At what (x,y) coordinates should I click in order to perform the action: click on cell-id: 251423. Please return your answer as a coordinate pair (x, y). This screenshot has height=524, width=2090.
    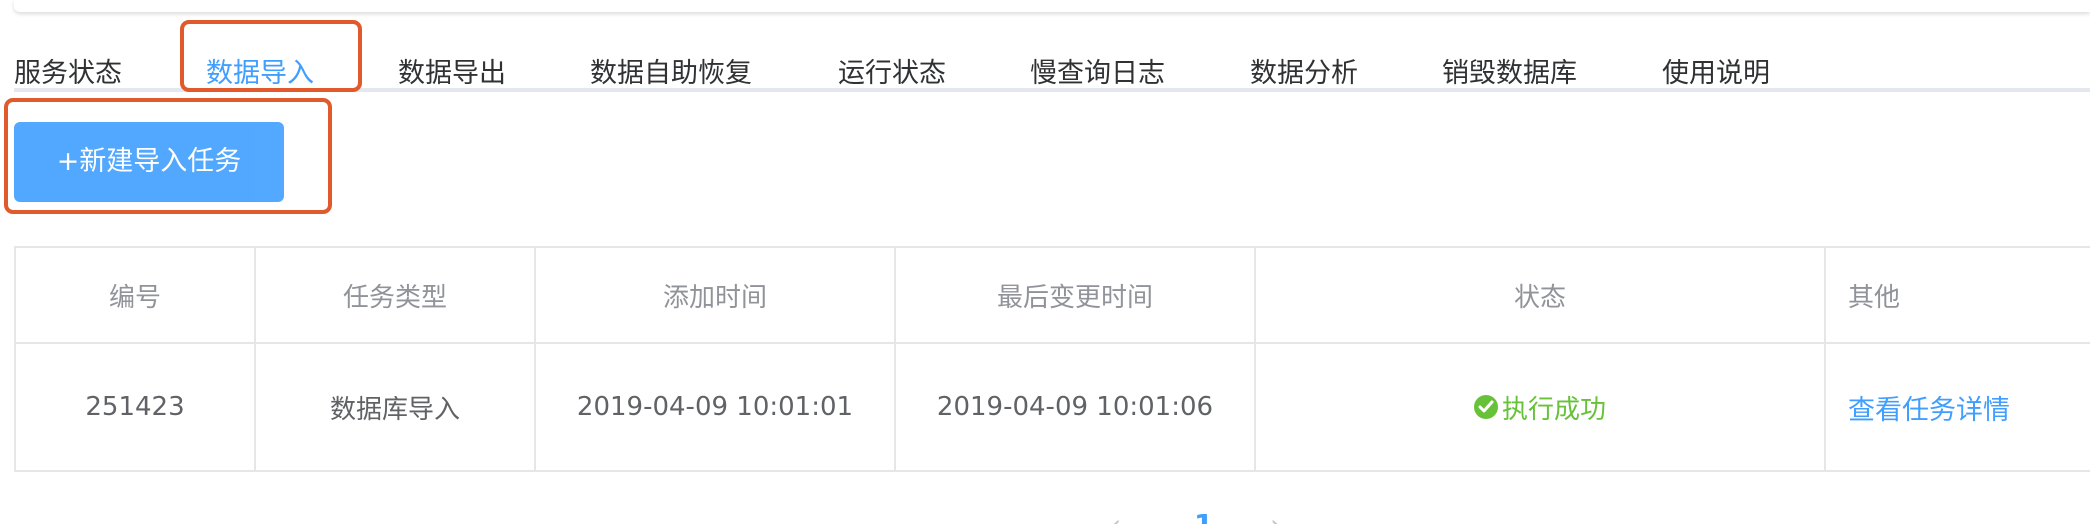
    Looking at the image, I should click on (136, 408).